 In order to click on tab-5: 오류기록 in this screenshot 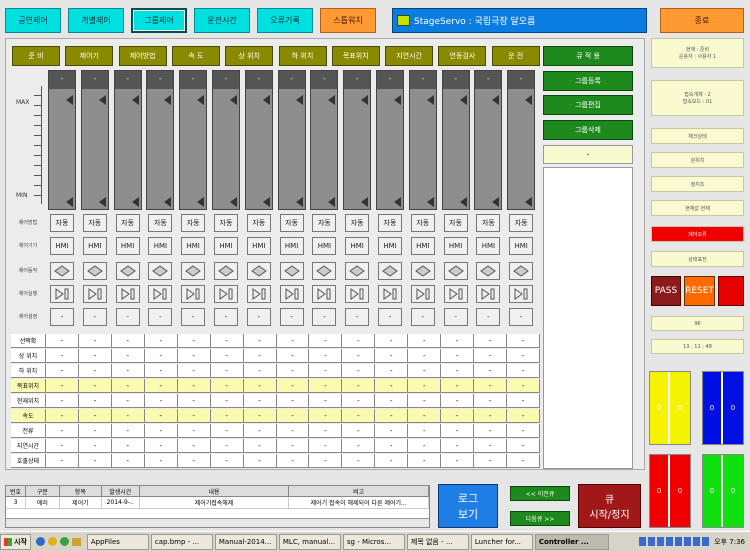, I will do `click(285, 20)`.